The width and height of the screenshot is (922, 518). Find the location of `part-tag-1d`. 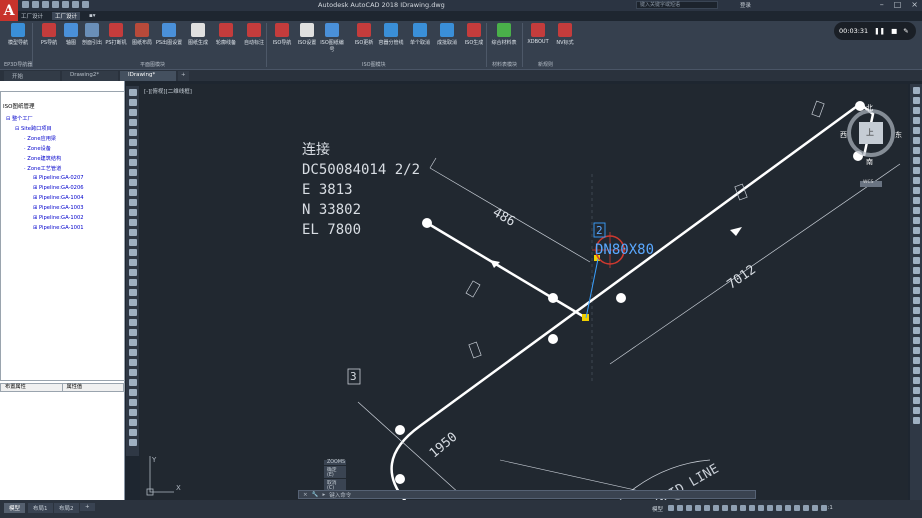

part-tag-1d is located at coordinates (818, 109).